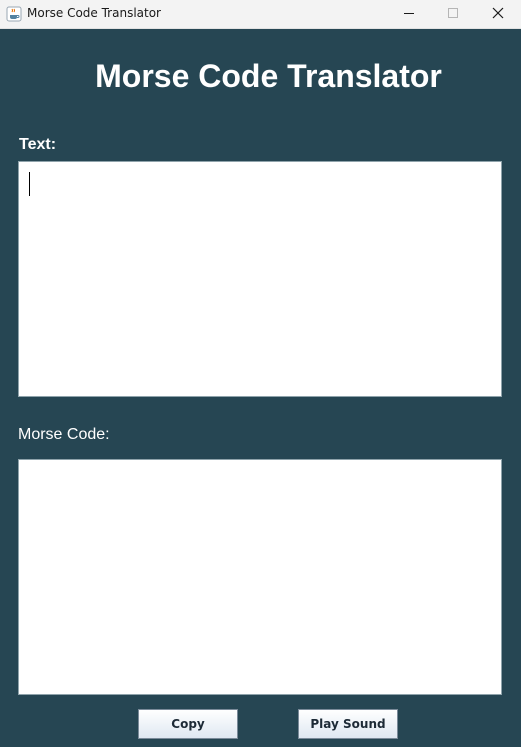 This screenshot has height=747, width=521. I want to click on copy-button: Copy, so click(188, 724).